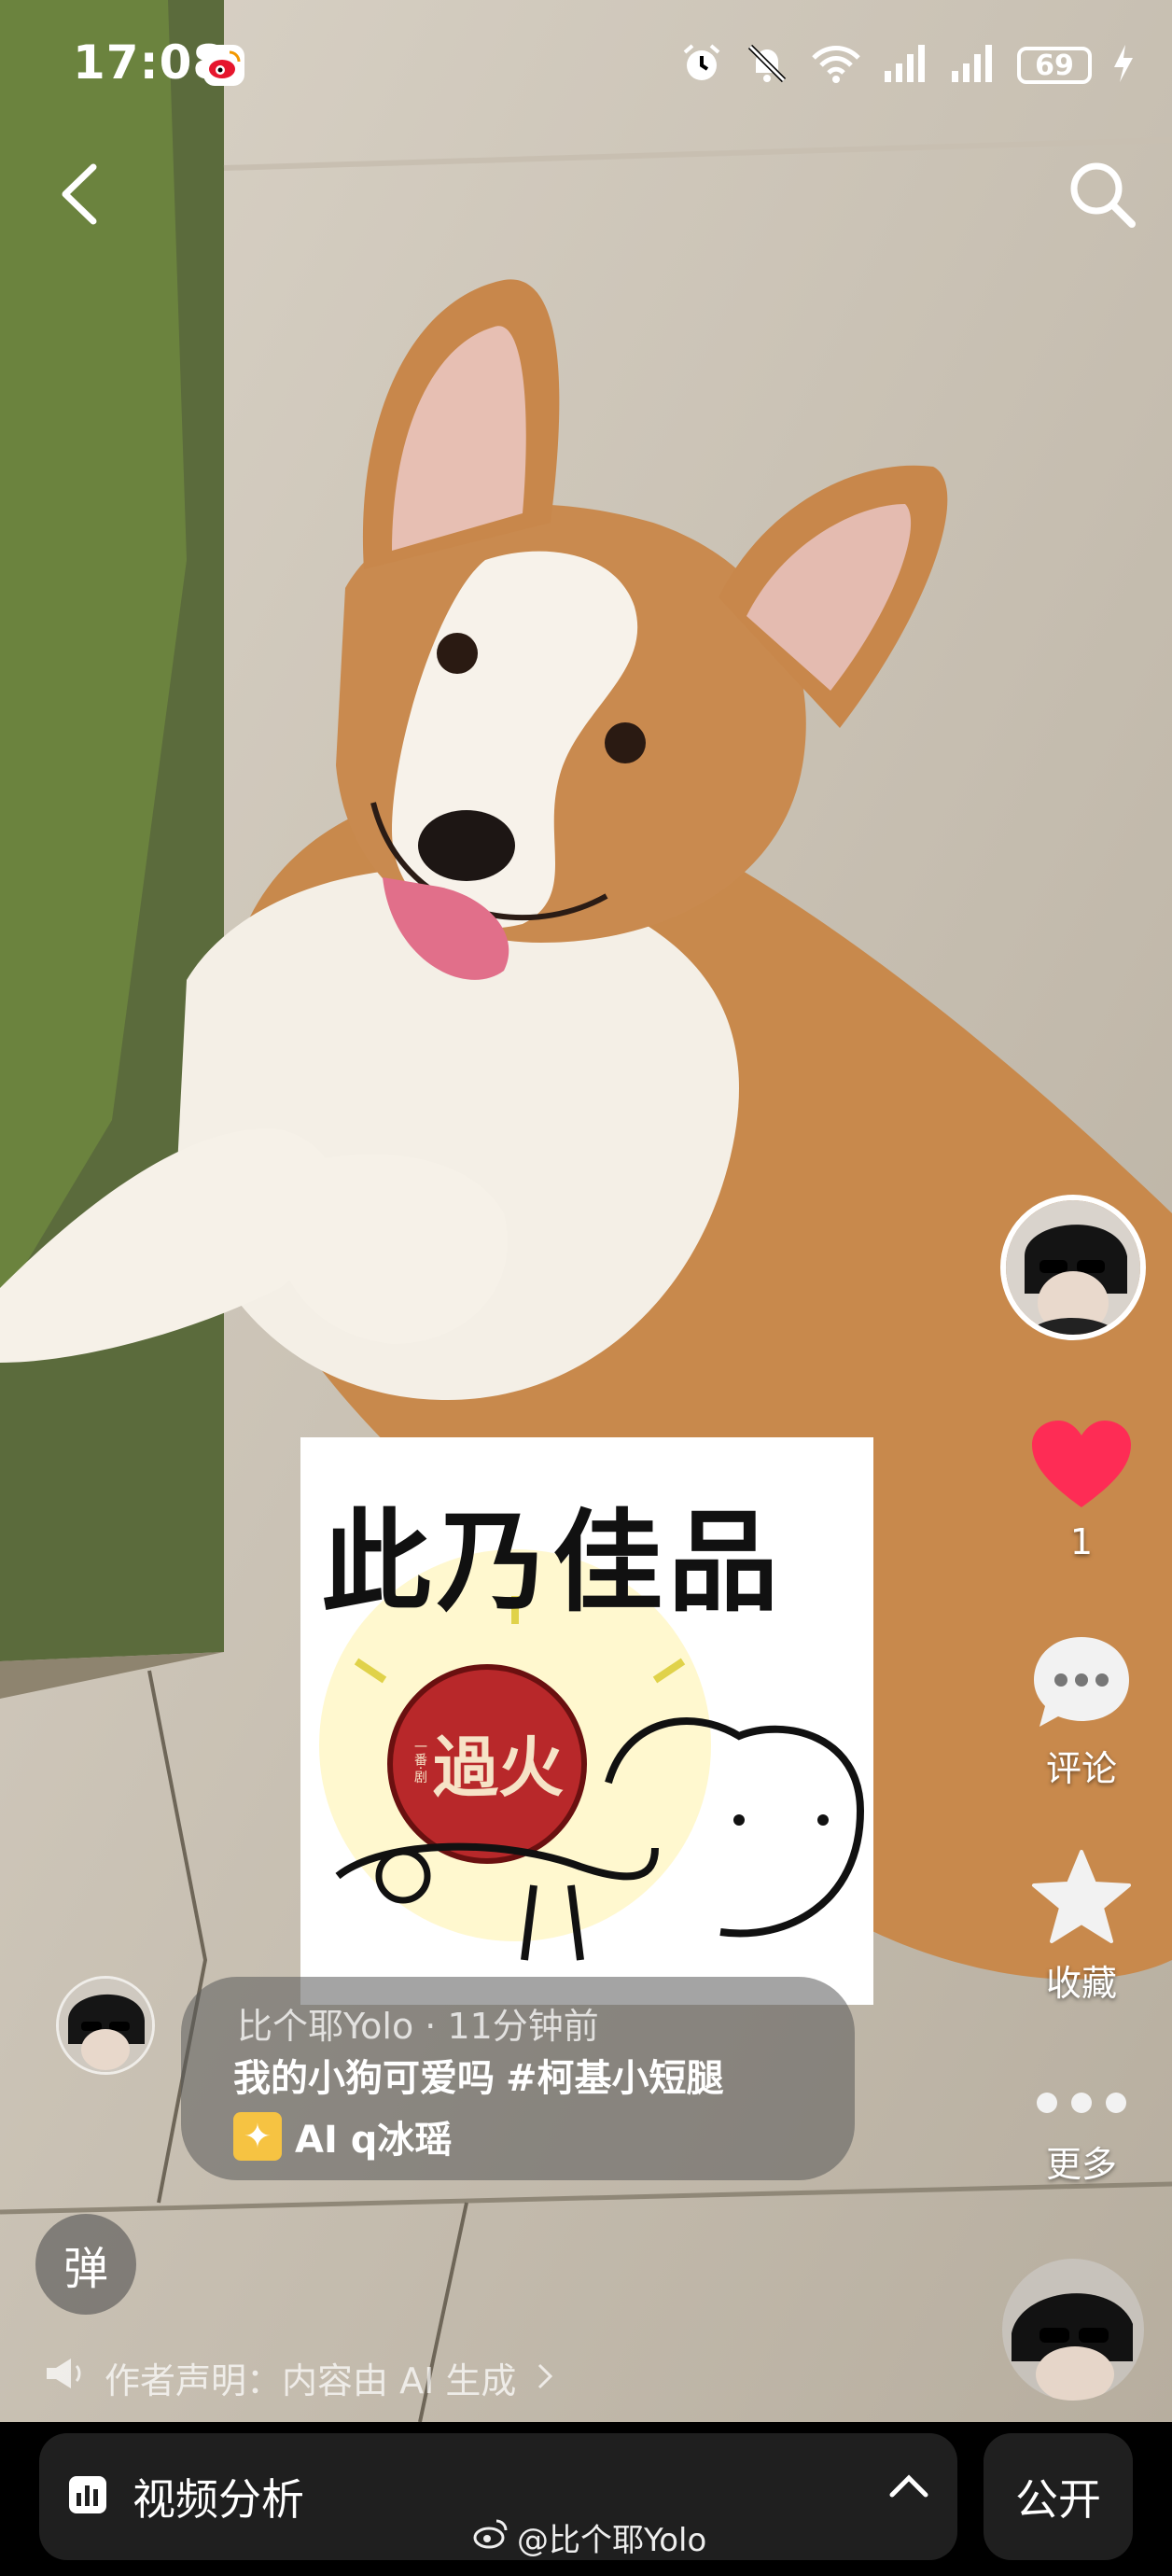 This screenshot has height=2576, width=1172. What do you see at coordinates (1081, 1467) in the screenshot?
I see `heart-icon` at bounding box center [1081, 1467].